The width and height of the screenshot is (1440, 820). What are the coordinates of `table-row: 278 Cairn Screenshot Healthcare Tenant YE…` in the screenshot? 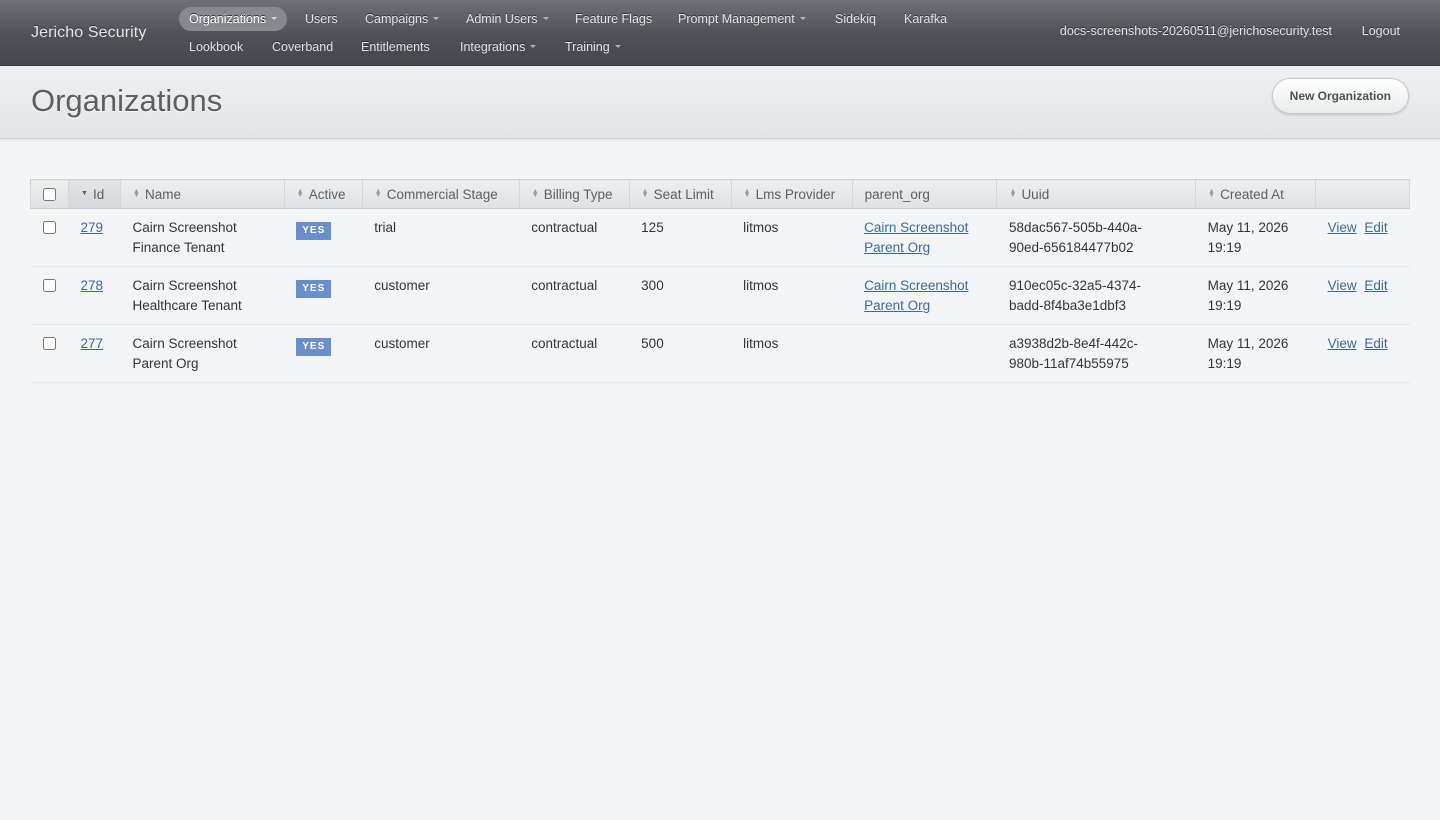 It's located at (720, 295).